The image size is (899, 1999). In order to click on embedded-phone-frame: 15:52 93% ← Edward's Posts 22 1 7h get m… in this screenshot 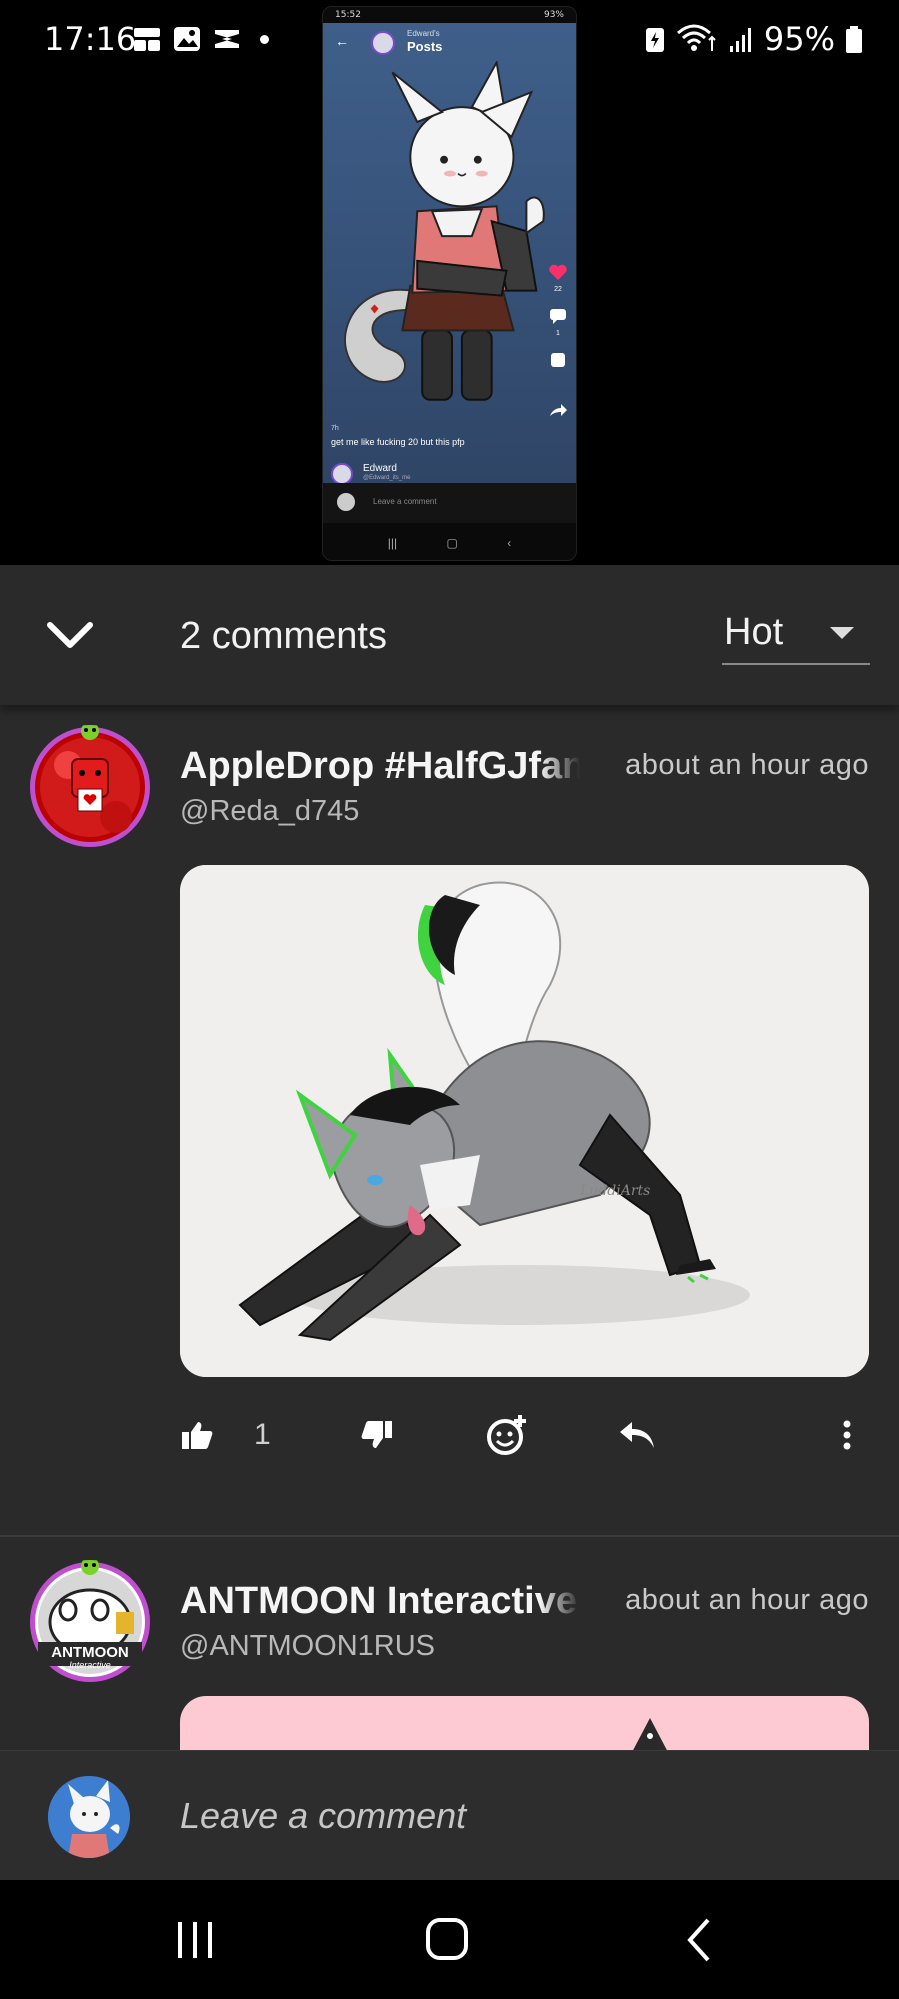, I will do `click(449, 283)`.